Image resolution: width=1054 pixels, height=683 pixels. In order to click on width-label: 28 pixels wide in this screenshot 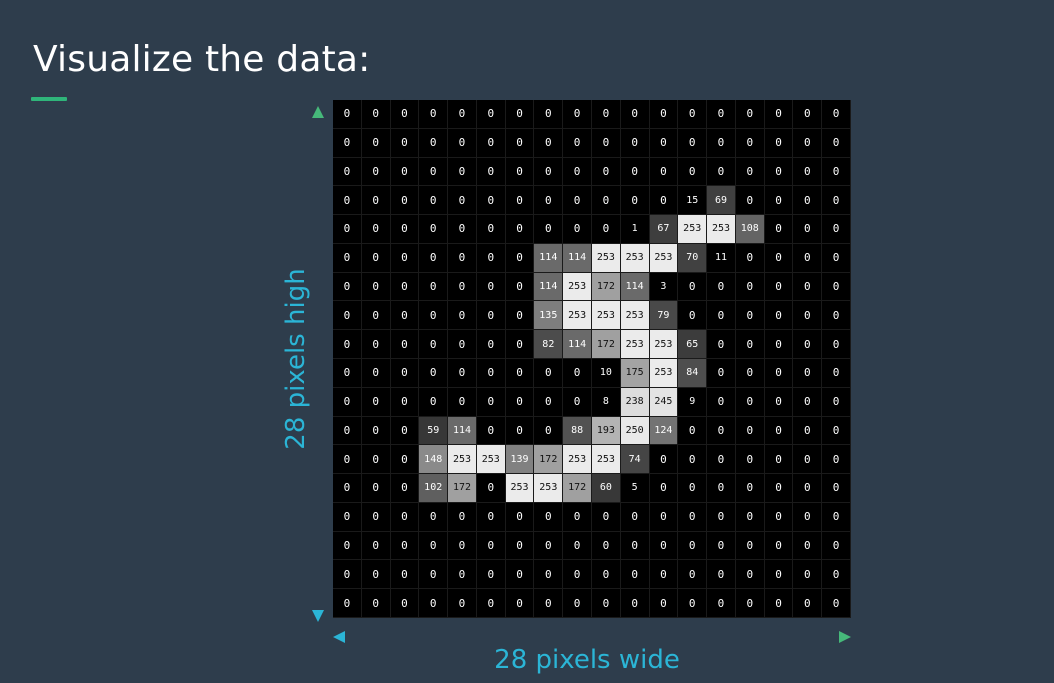, I will do `click(587, 660)`.